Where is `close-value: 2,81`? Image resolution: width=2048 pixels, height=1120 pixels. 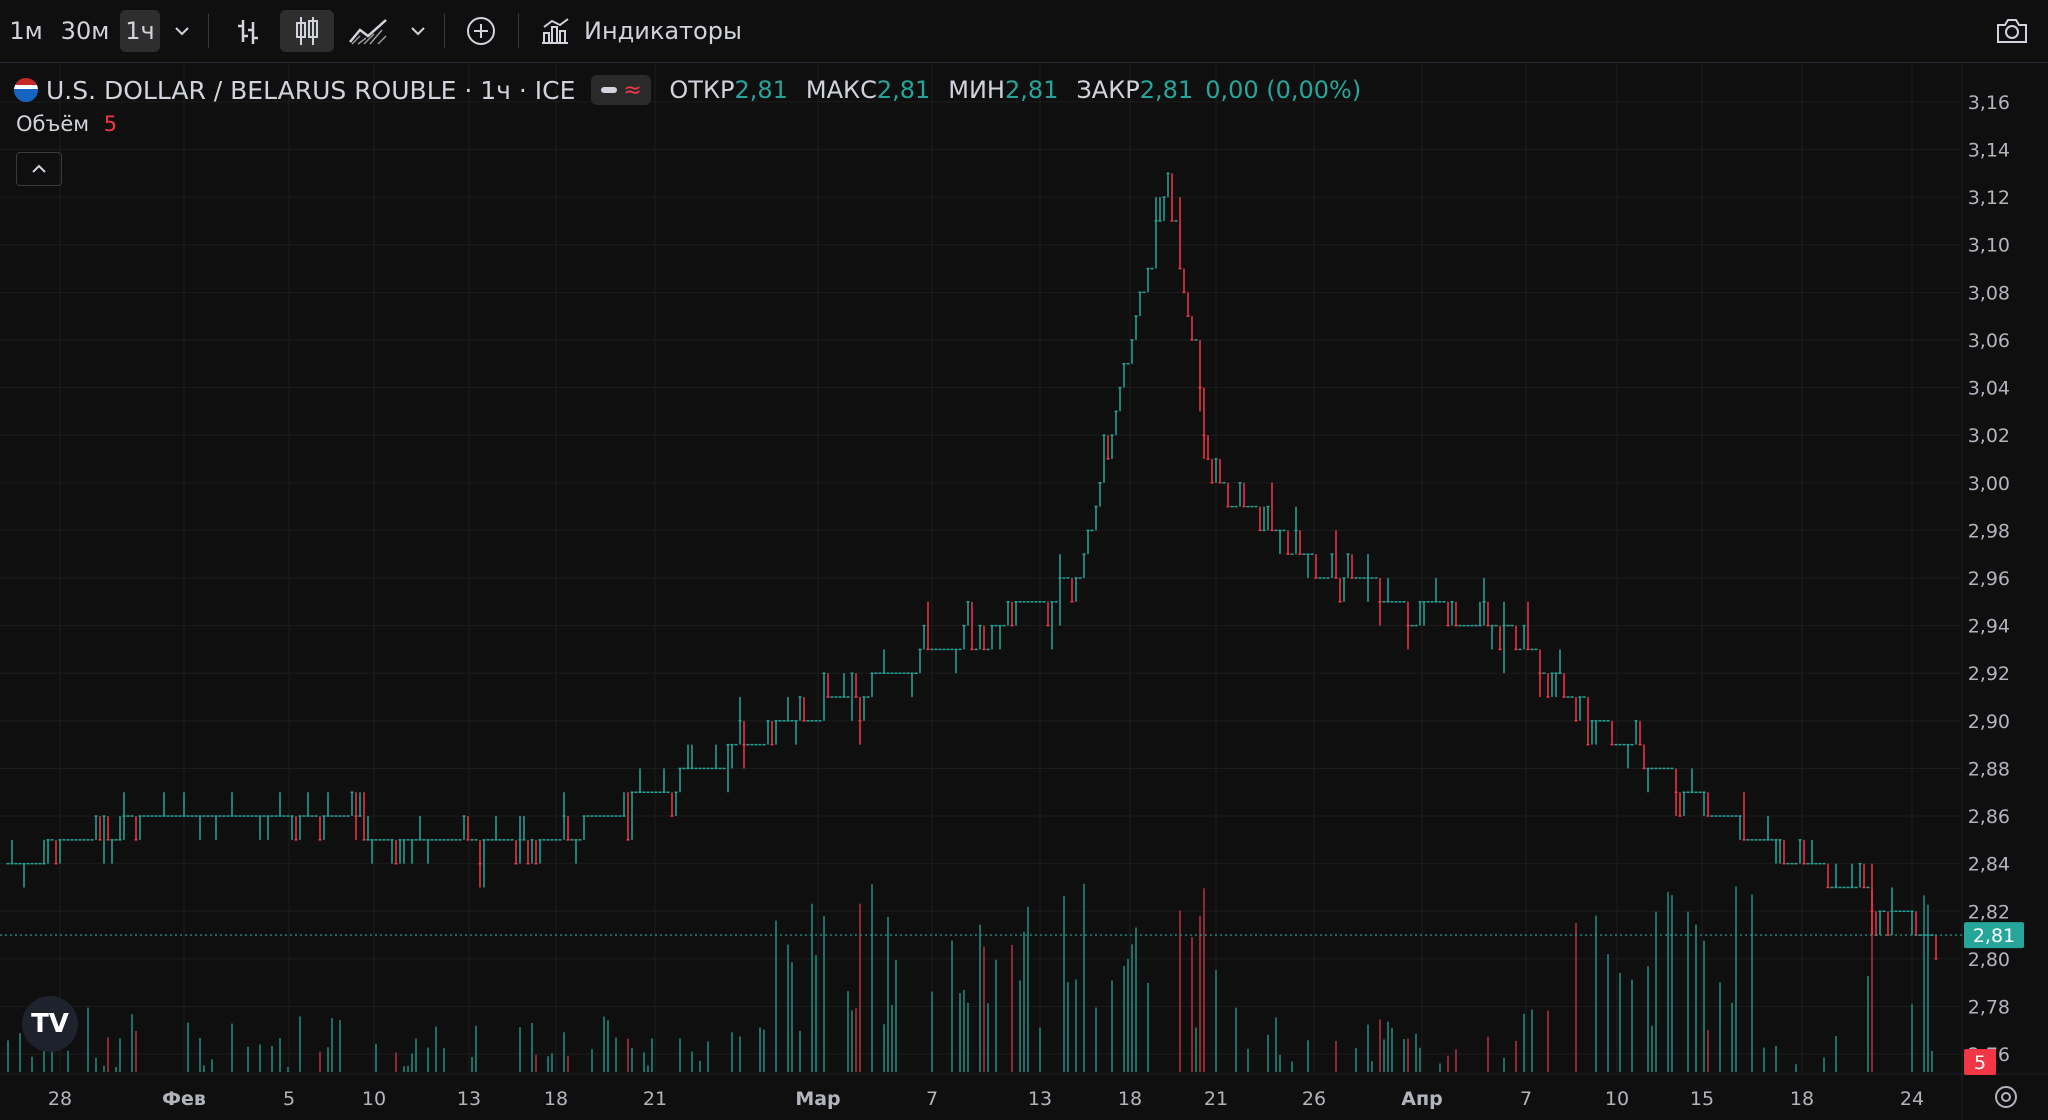 close-value: 2,81 is located at coordinates (1166, 90).